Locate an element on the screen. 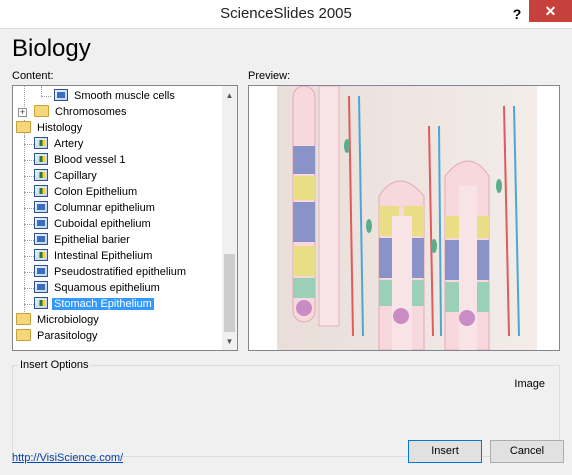  scrollbar-thumb is located at coordinates (229, 293).